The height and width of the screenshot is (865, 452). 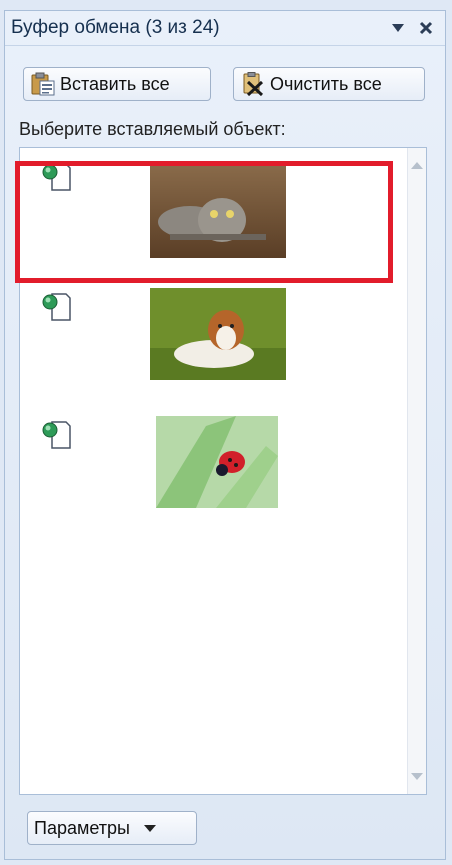 I want to click on ladybug-thumbnail, so click(x=217, y=462).